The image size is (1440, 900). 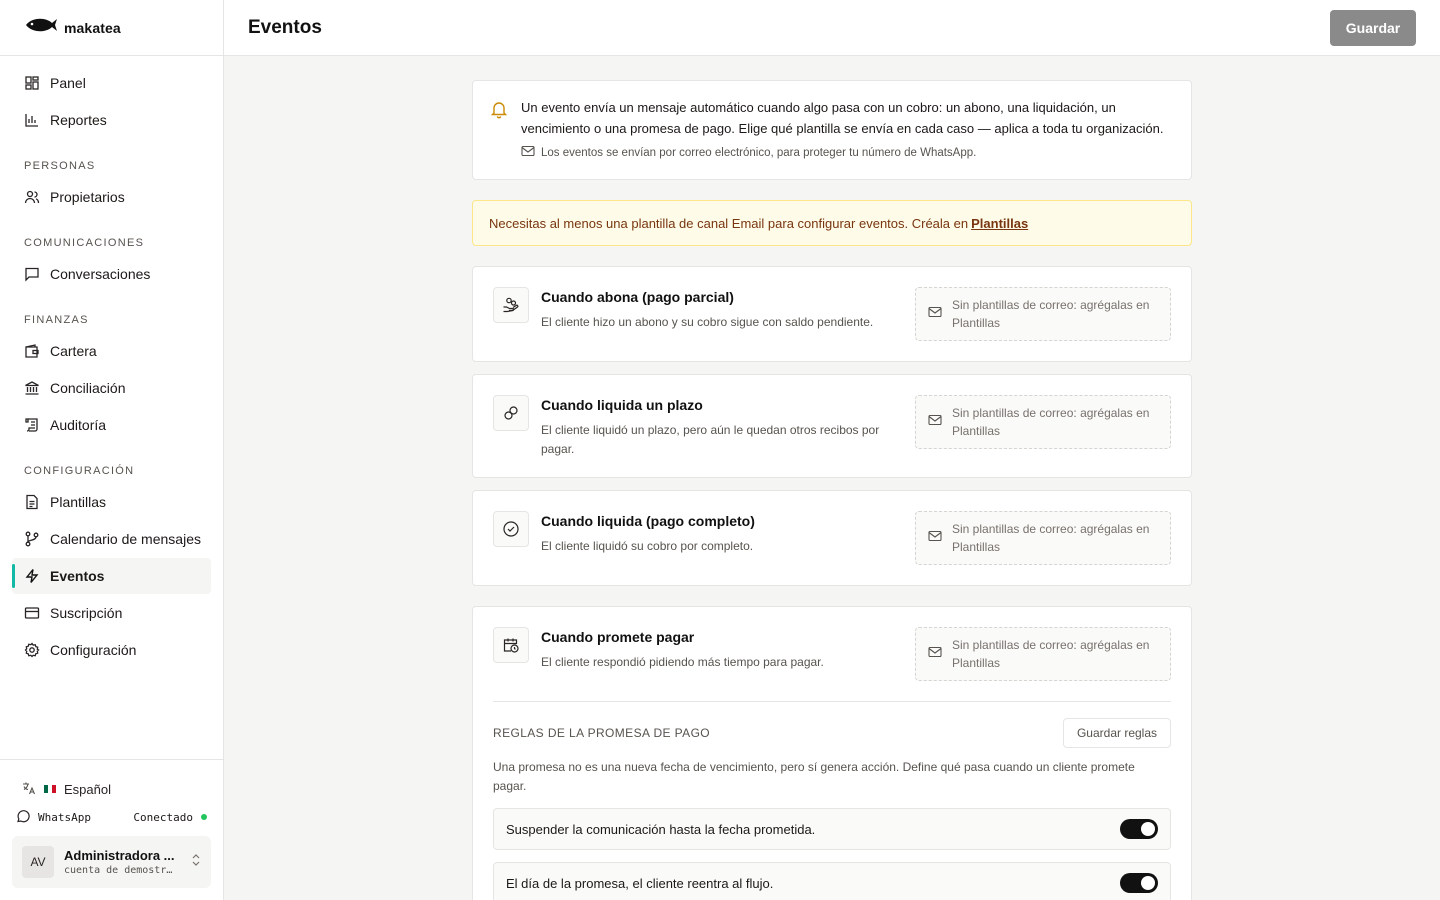 I want to click on gear-icon, so click(x=32, y=650).